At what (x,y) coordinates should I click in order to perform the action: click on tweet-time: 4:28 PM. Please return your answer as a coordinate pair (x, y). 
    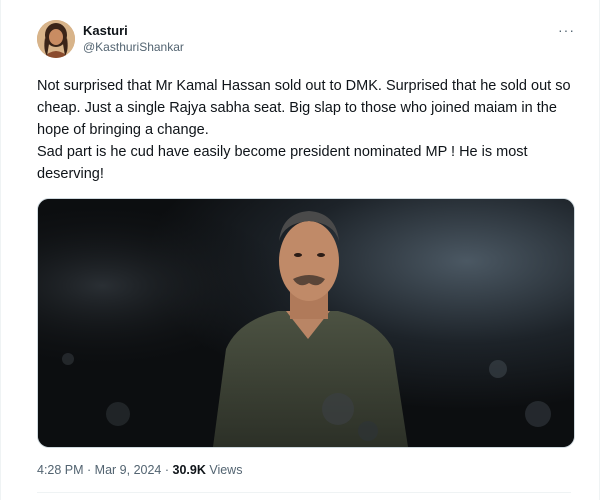
    Looking at the image, I should click on (60, 470).